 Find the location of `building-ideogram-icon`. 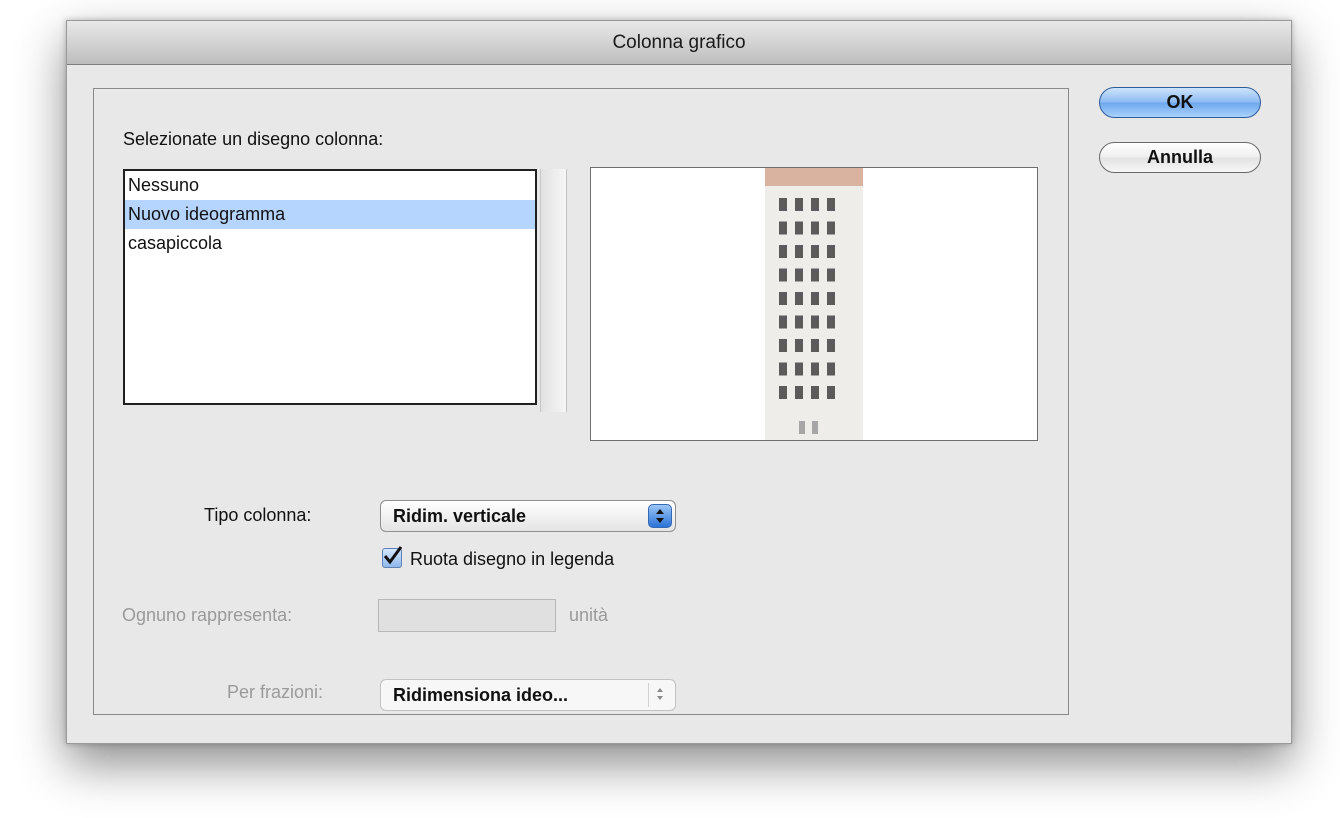

building-ideogram-icon is located at coordinates (814, 304).